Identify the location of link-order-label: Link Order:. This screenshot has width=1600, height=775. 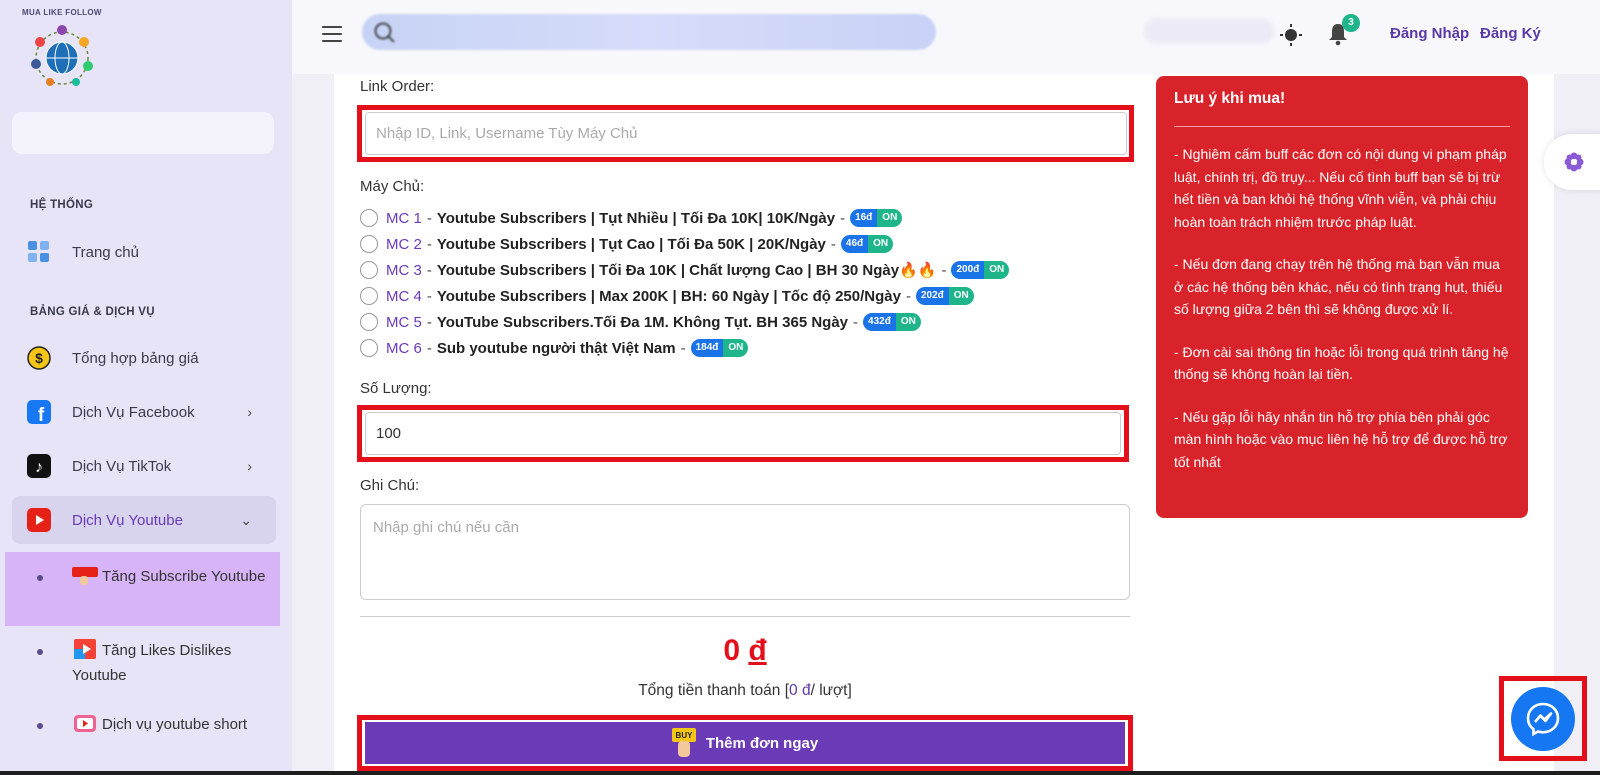
(397, 86).